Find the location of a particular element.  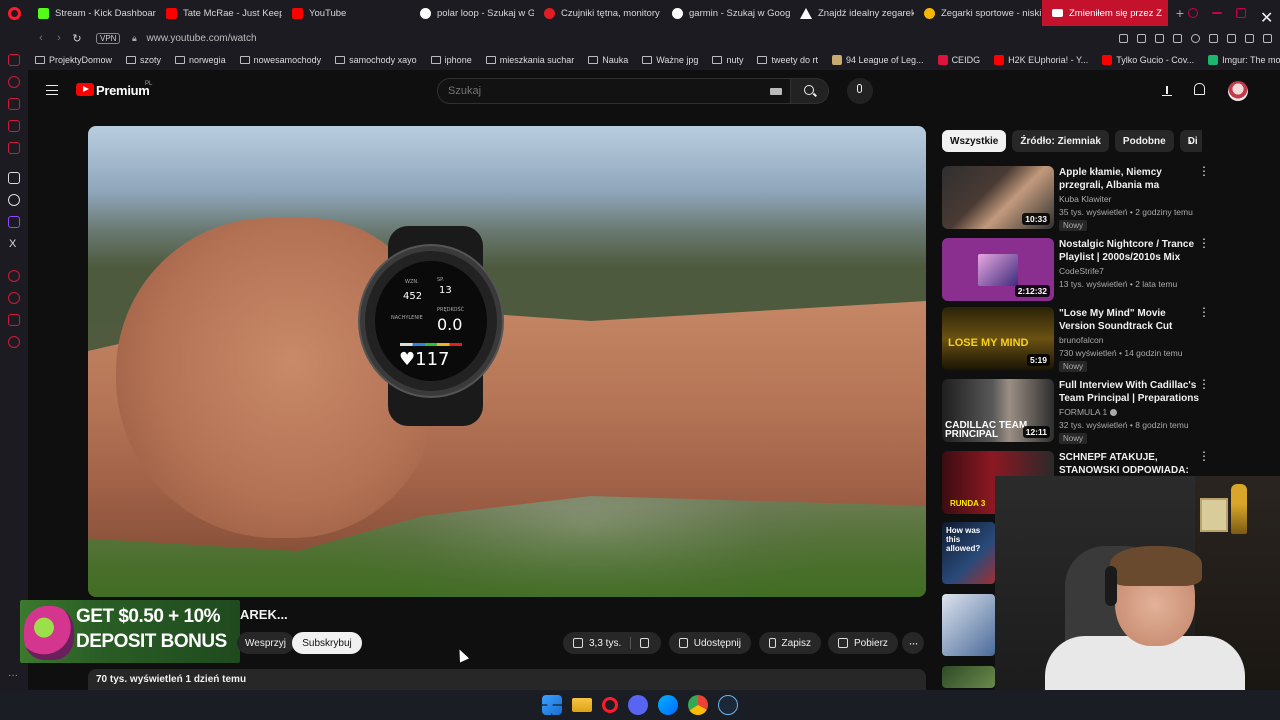

mail-icon is located at coordinates (14, 148).